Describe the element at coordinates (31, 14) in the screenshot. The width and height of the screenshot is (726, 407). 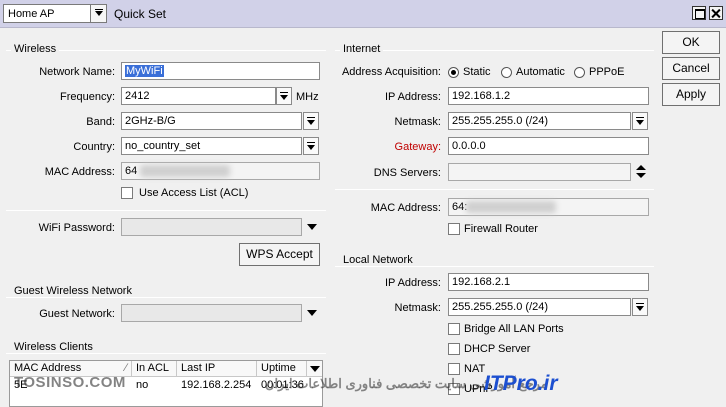
I see `mode-select-value: Home AP` at that location.